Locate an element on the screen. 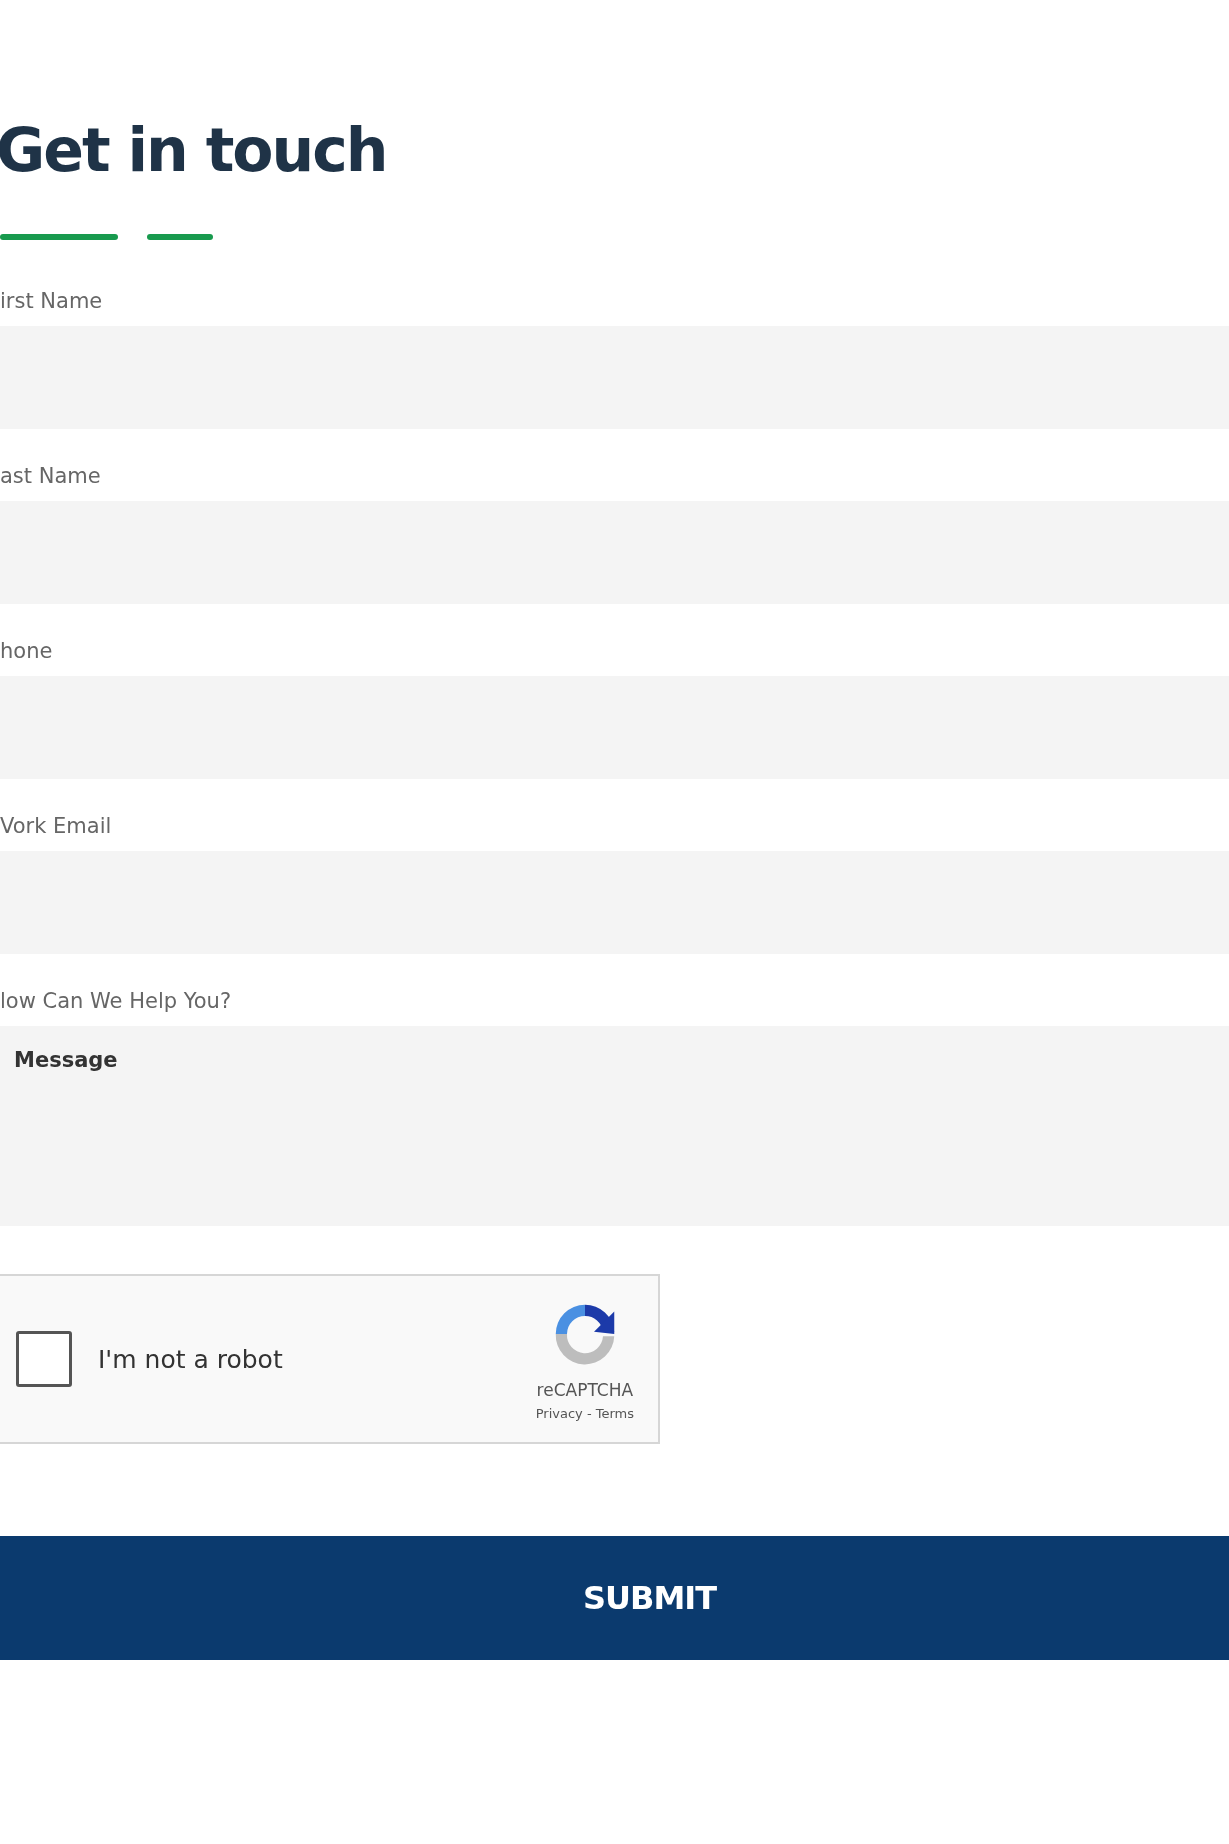 The image size is (1229, 1844). field-label: low Can We Help You? is located at coordinates (116, 1001).